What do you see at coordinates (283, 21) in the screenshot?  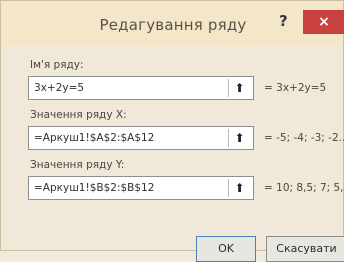 I see `help-button: ?` at bounding box center [283, 21].